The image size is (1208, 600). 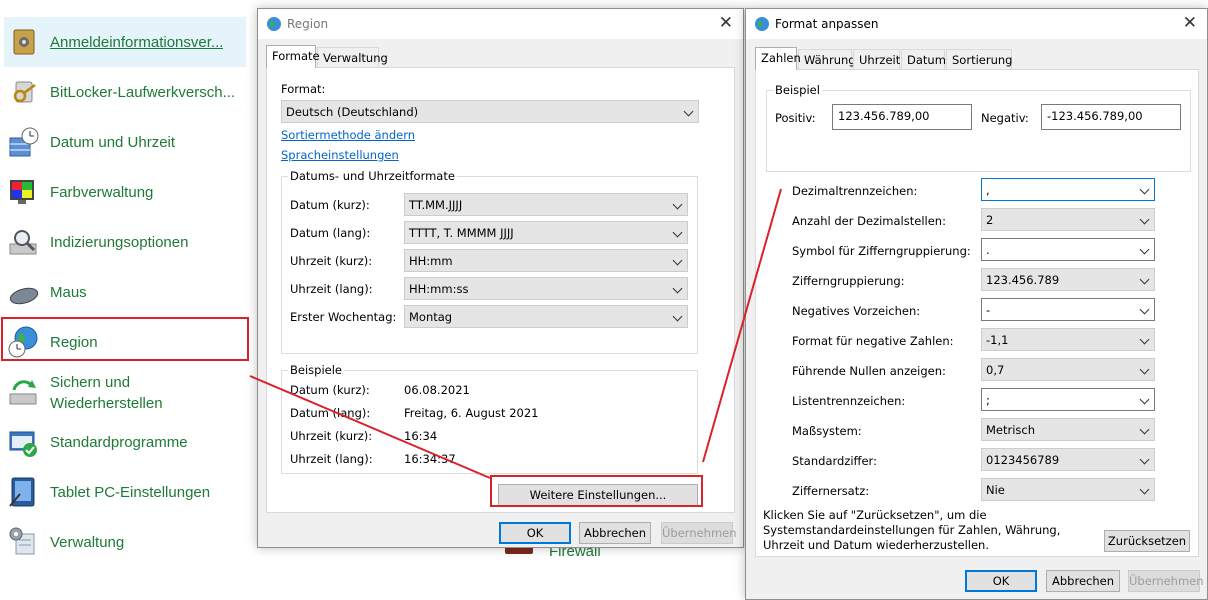 What do you see at coordinates (827, 24) in the screenshot?
I see `format-title: Format anpassen` at bounding box center [827, 24].